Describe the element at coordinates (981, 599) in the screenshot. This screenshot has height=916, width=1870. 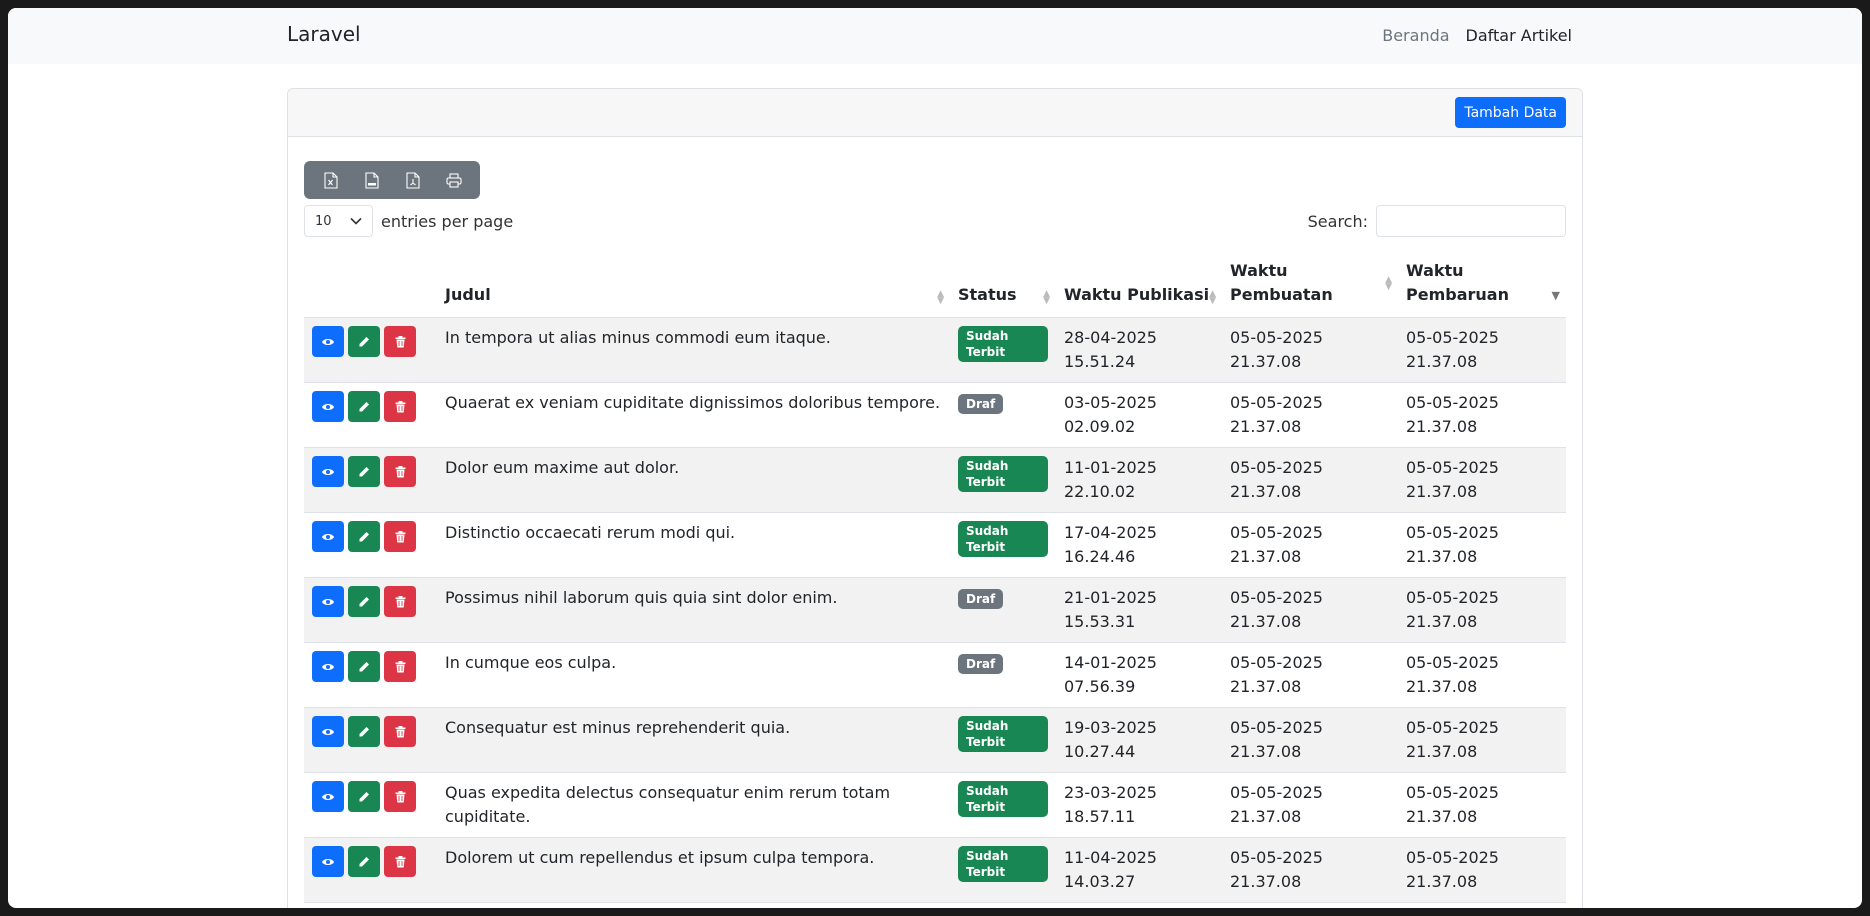
I see `status-badge: Draf` at that location.